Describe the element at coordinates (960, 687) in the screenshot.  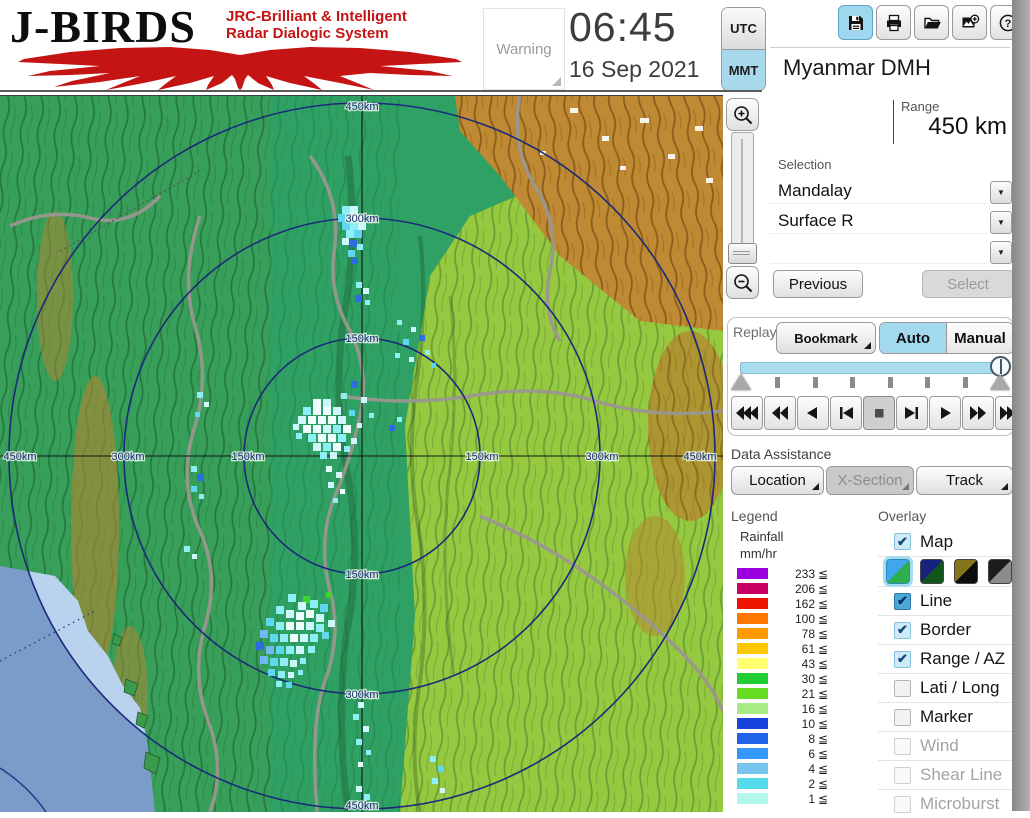
I see `overlay-label-lati-long: Lati / Long` at that location.